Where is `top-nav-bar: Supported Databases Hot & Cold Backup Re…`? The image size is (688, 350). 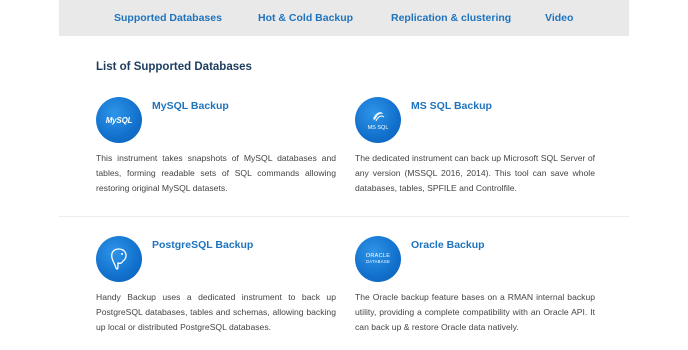 top-nav-bar: Supported Databases Hot & Cold Backup Re… is located at coordinates (344, 18).